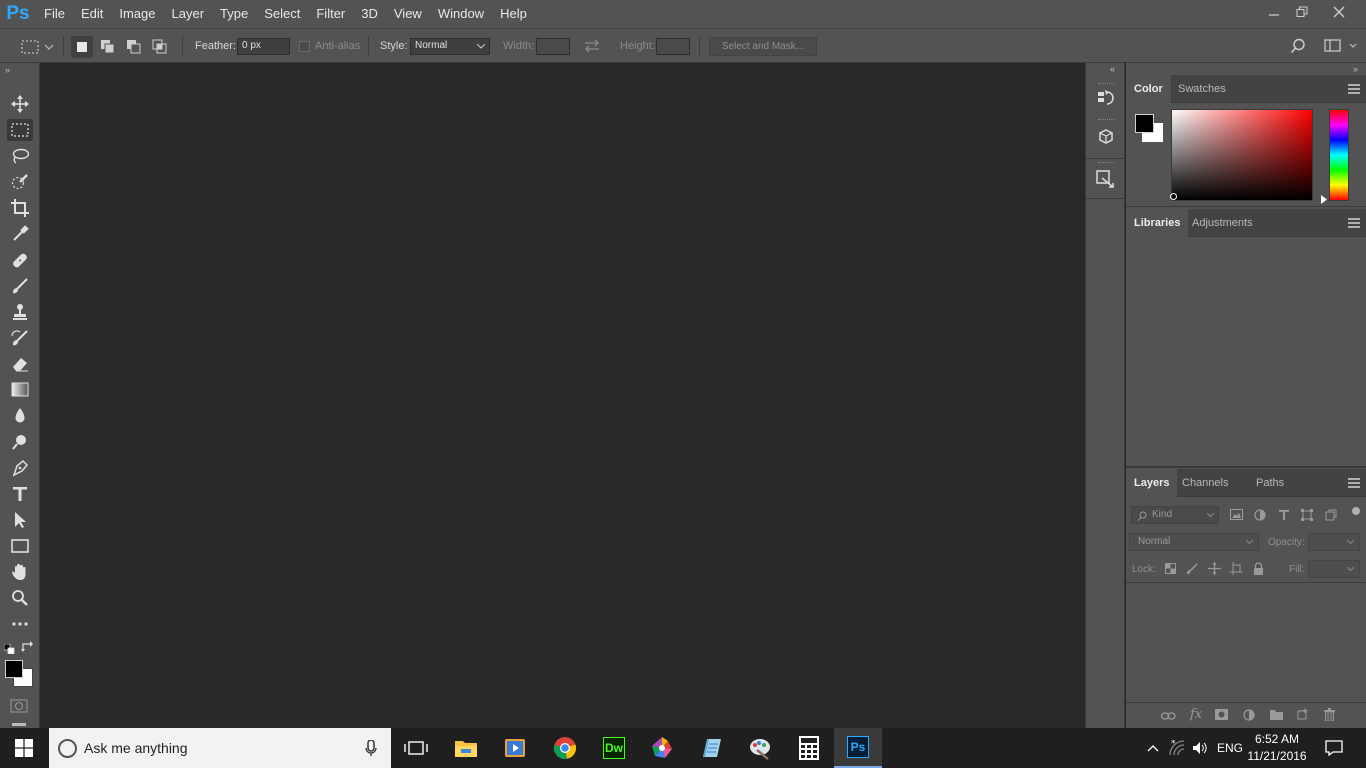 This screenshot has height=768, width=1366. What do you see at coordinates (234, 14) in the screenshot?
I see `menu-type: Type` at bounding box center [234, 14].